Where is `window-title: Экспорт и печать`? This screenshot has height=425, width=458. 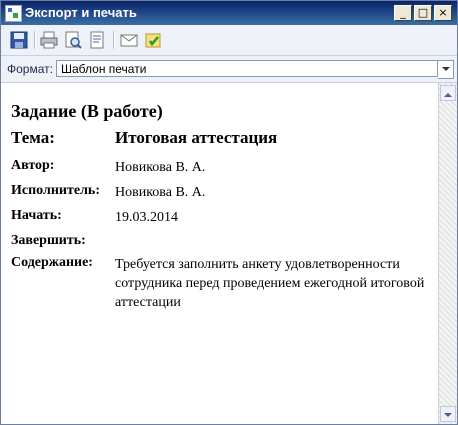
window-title: Экспорт и печать is located at coordinates (81, 12).